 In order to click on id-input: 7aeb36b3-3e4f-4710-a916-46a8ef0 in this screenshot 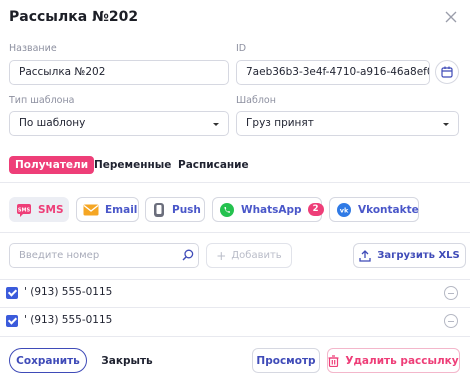, I will do `click(333, 72)`.